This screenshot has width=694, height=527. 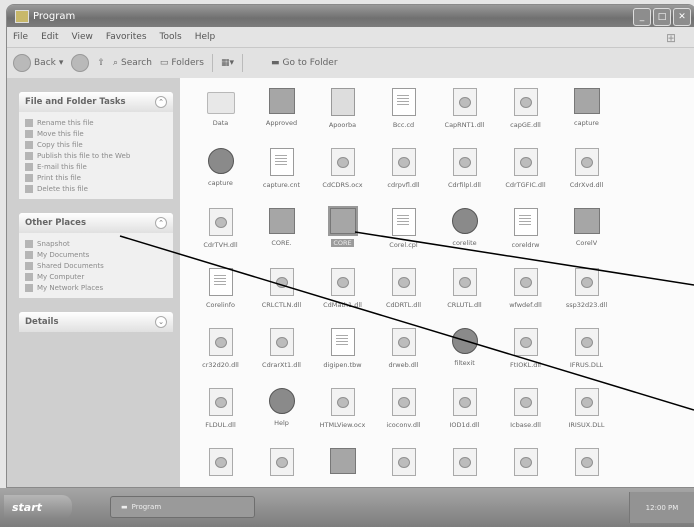 What do you see at coordinates (403, 296) in the screenshot?
I see `file-item: CdDRTL.dll` at bounding box center [403, 296].